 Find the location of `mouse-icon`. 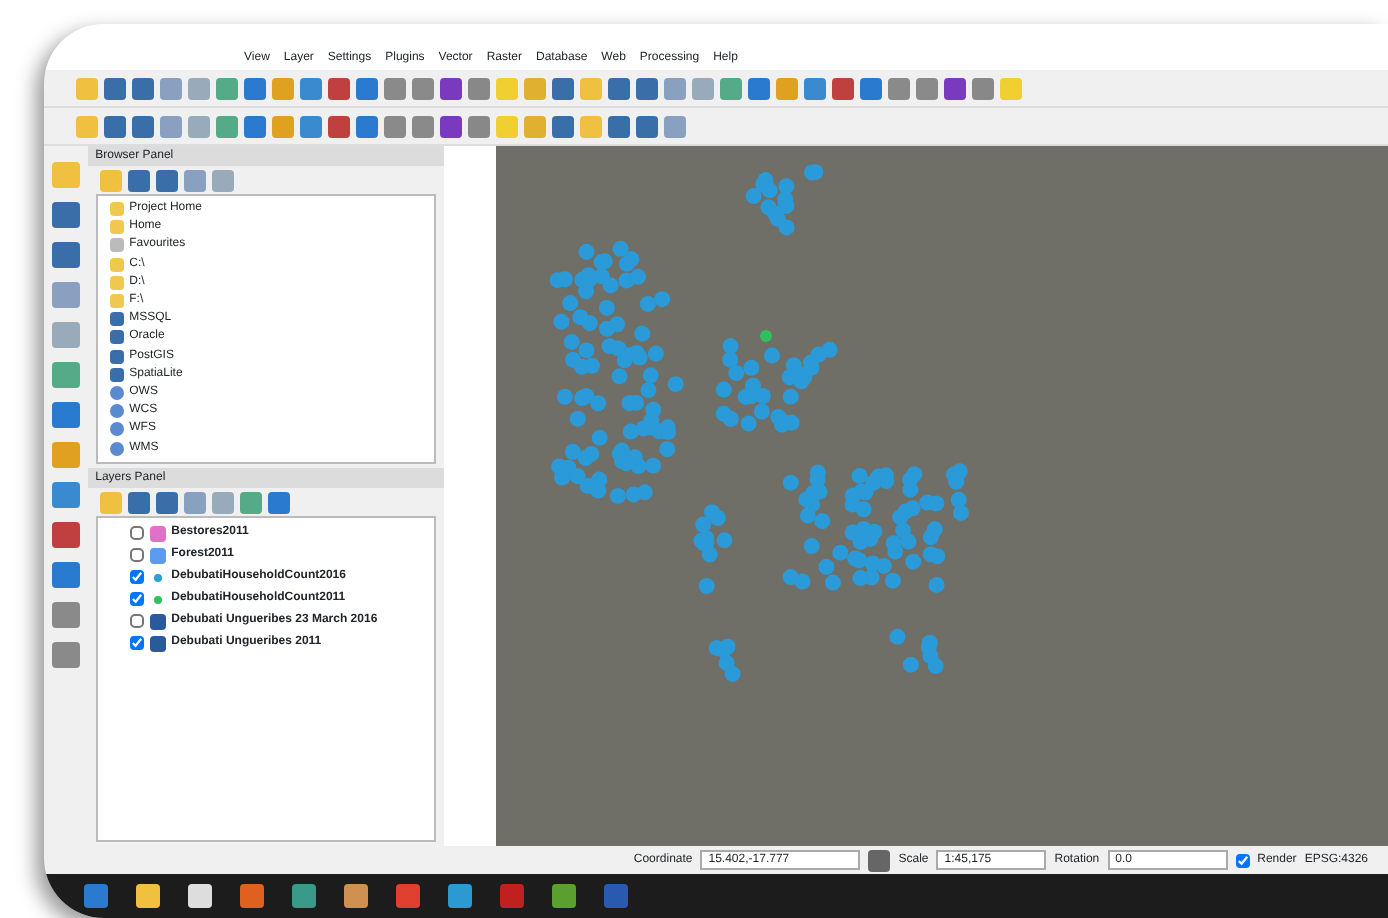

mouse-icon is located at coordinates (879, 860).